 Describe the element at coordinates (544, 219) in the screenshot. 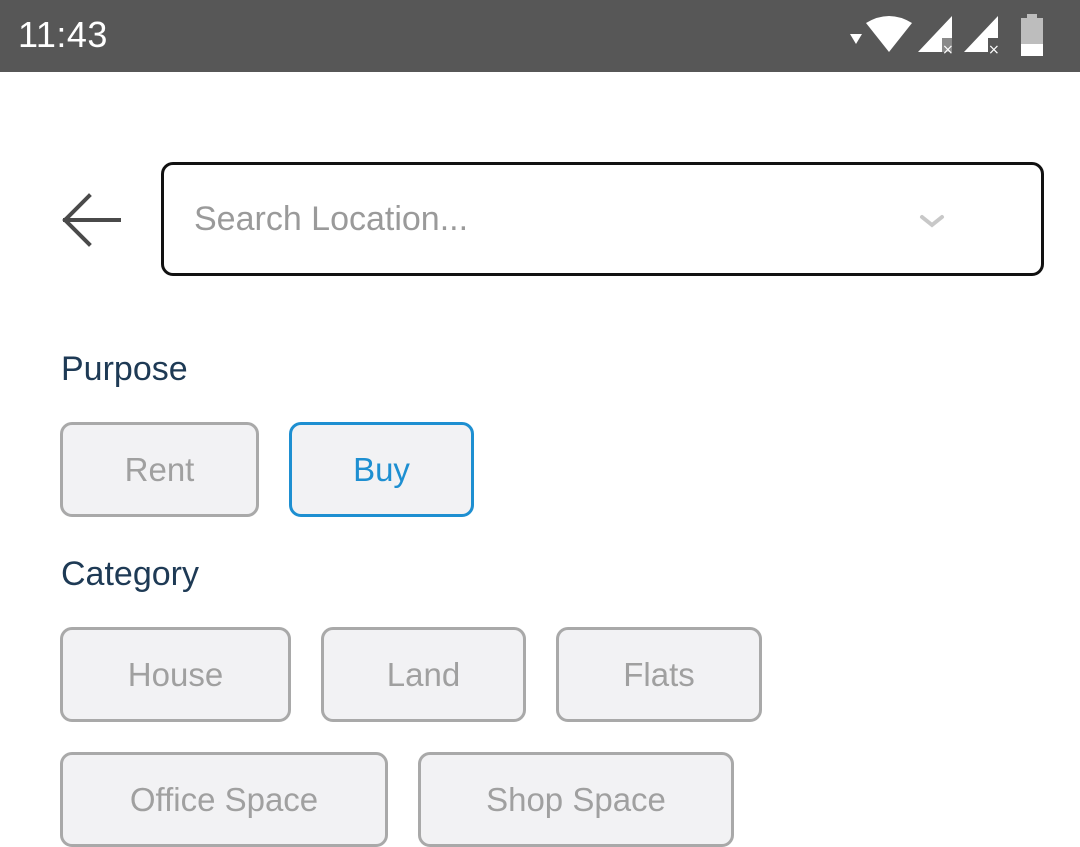

I see `search-location-input` at that location.